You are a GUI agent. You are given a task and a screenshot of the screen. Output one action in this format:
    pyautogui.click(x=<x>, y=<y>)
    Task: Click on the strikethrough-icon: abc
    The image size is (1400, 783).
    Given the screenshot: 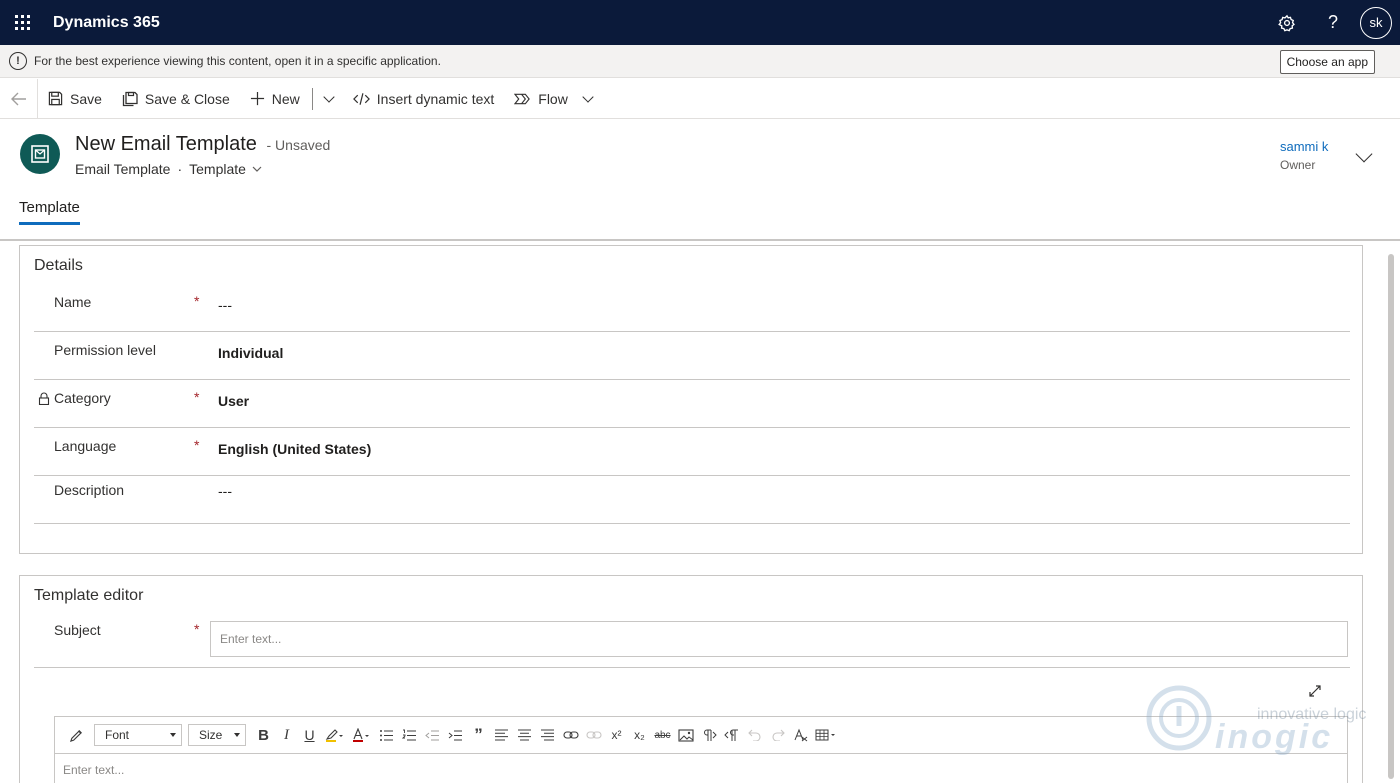 What is the action you would take?
    pyautogui.click(x=662, y=735)
    